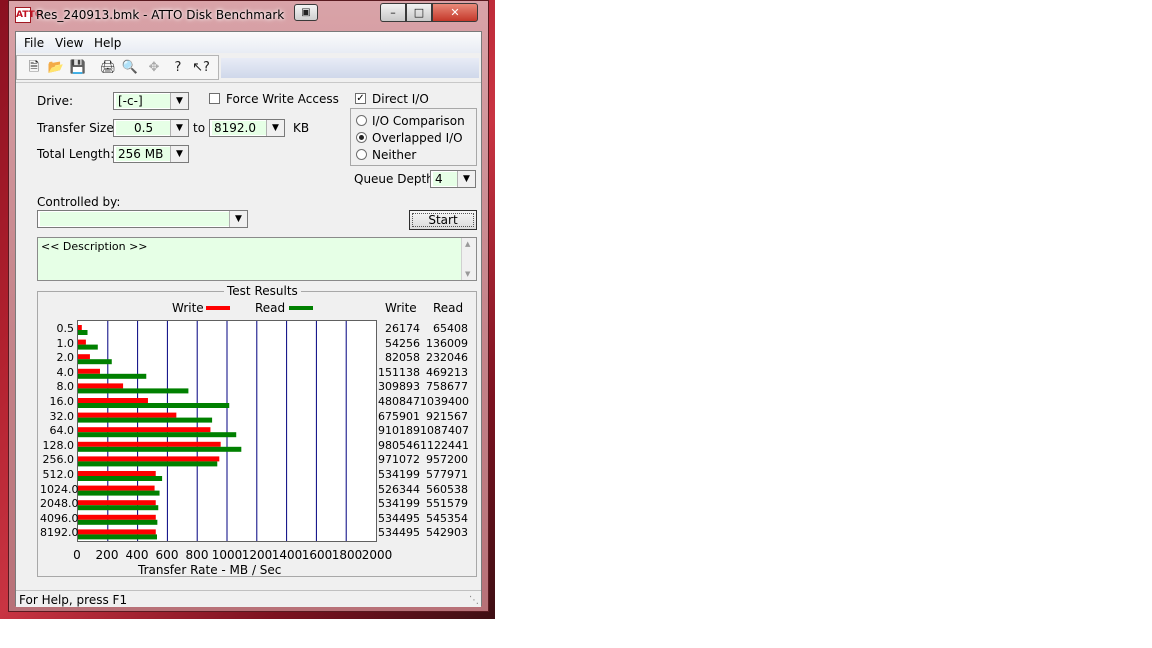  I want to click on open-folder-icon: 📂, so click(56, 68).